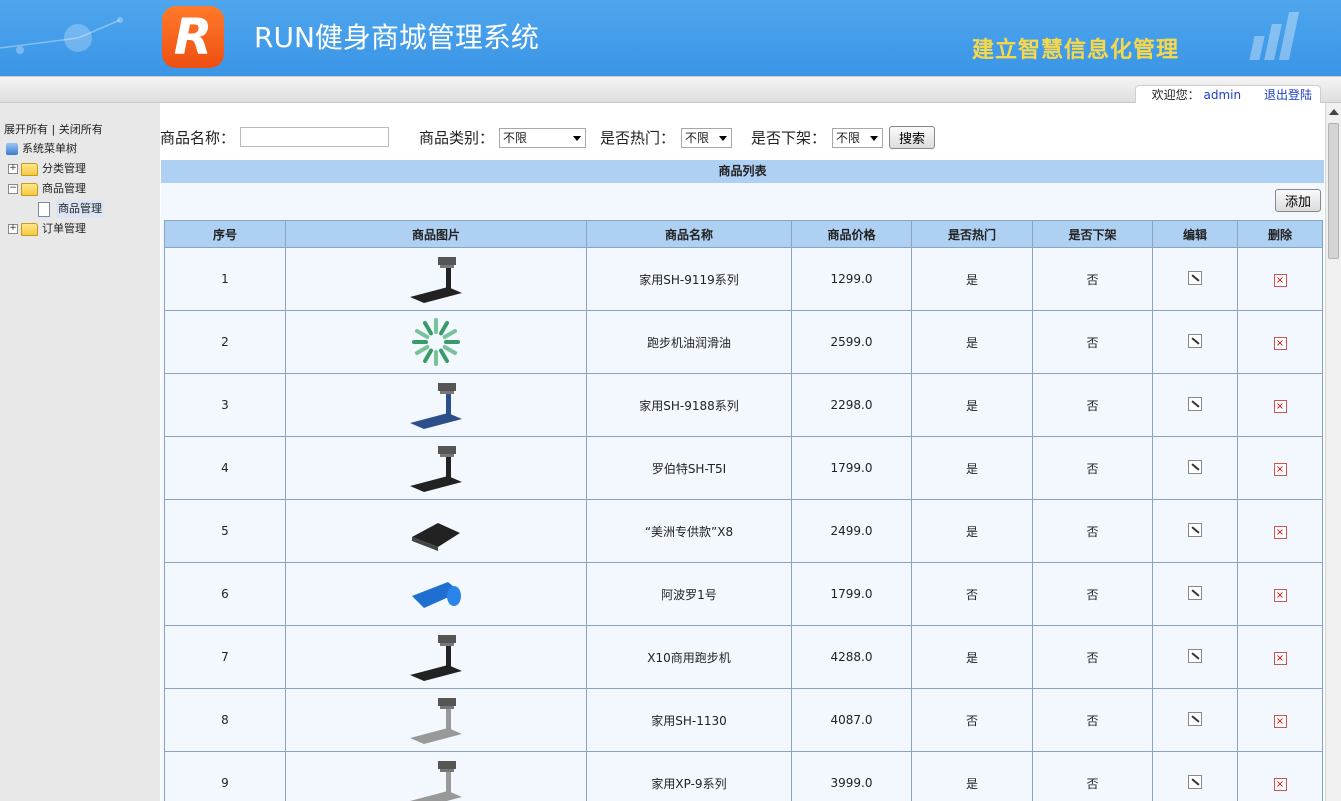 This screenshot has width=1341, height=801. I want to click on offshelf-select: 不限, so click(857, 138).